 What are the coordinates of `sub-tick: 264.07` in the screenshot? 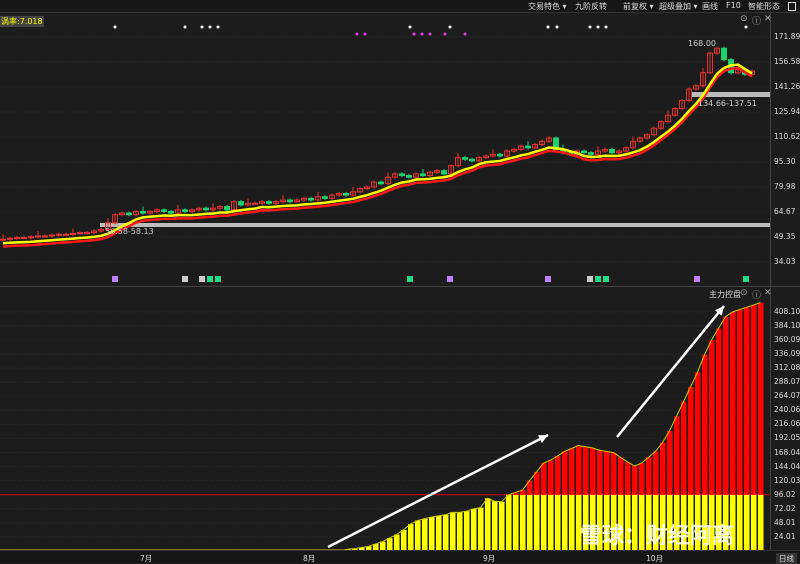 It's located at (787, 396).